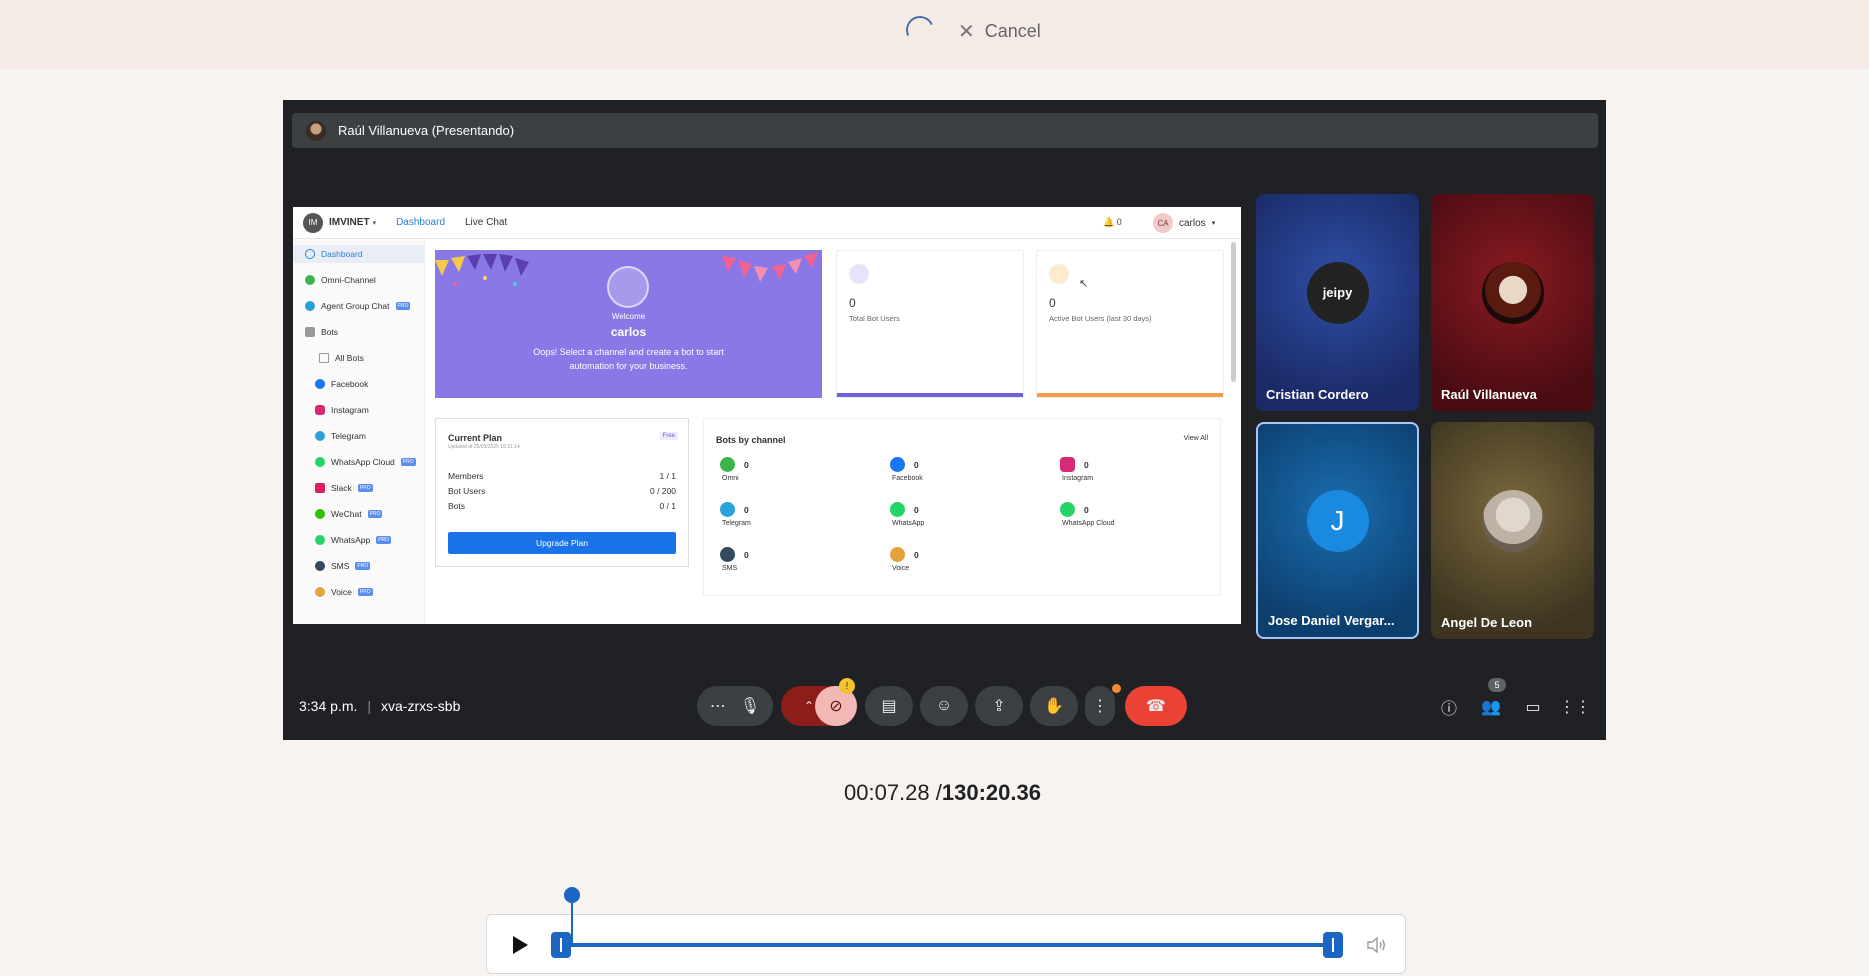 The width and height of the screenshot is (1869, 976). What do you see at coordinates (1192, 223) in the screenshot?
I see `user-name: carlos` at bounding box center [1192, 223].